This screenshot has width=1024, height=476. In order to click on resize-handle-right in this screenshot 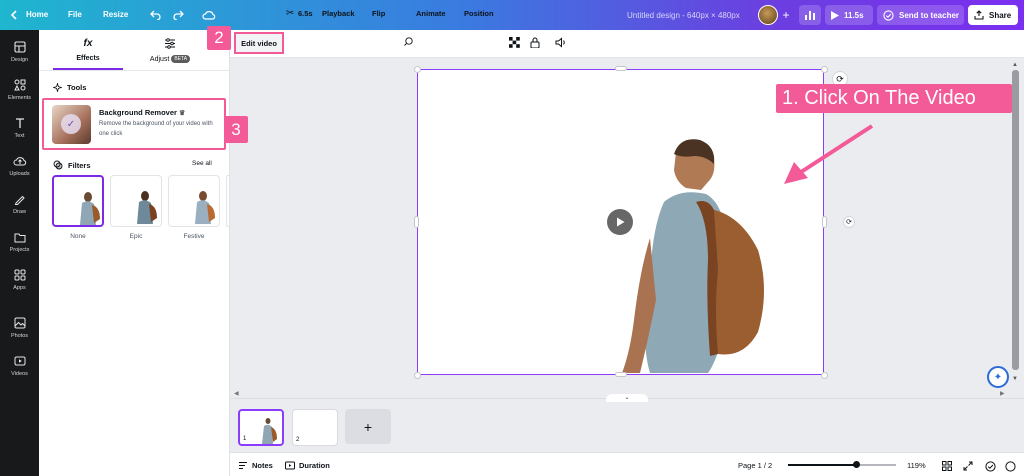, I will do `click(824, 222)`.